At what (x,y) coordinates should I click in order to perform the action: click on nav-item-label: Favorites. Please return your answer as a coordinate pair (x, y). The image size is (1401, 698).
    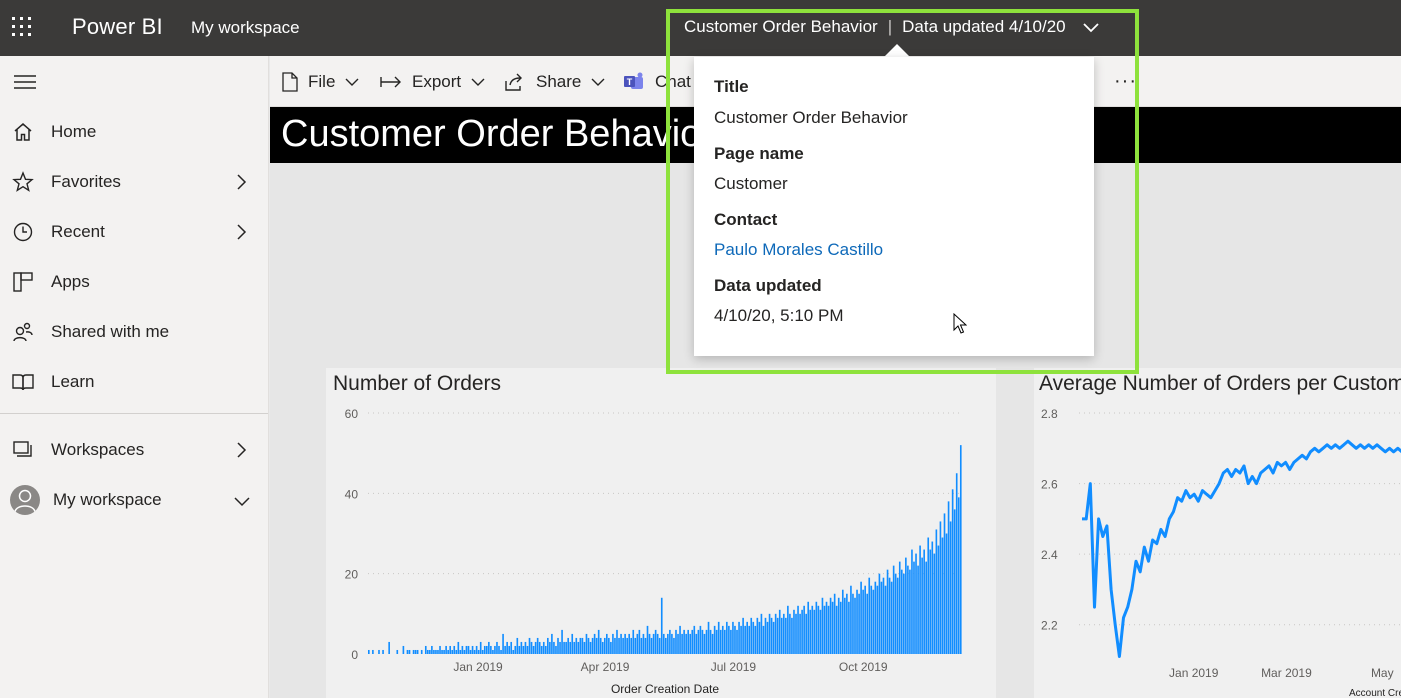
    Looking at the image, I should click on (86, 181).